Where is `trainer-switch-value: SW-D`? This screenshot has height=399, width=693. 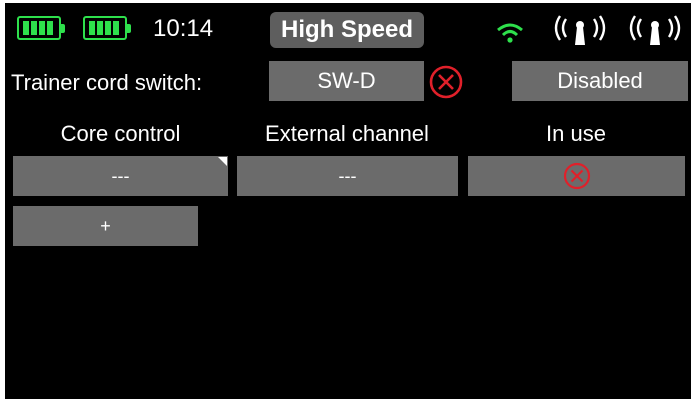 trainer-switch-value: SW-D is located at coordinates (346, 80).